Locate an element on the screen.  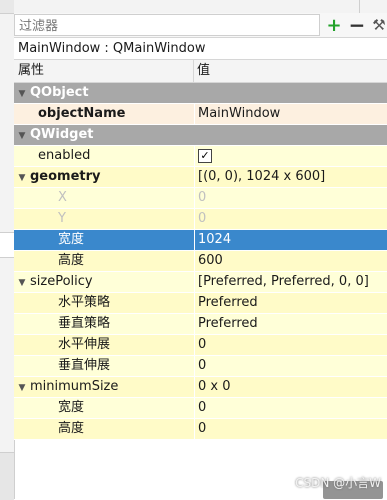
watermark: CSDN @小言W is located at coordinates (338, 483).